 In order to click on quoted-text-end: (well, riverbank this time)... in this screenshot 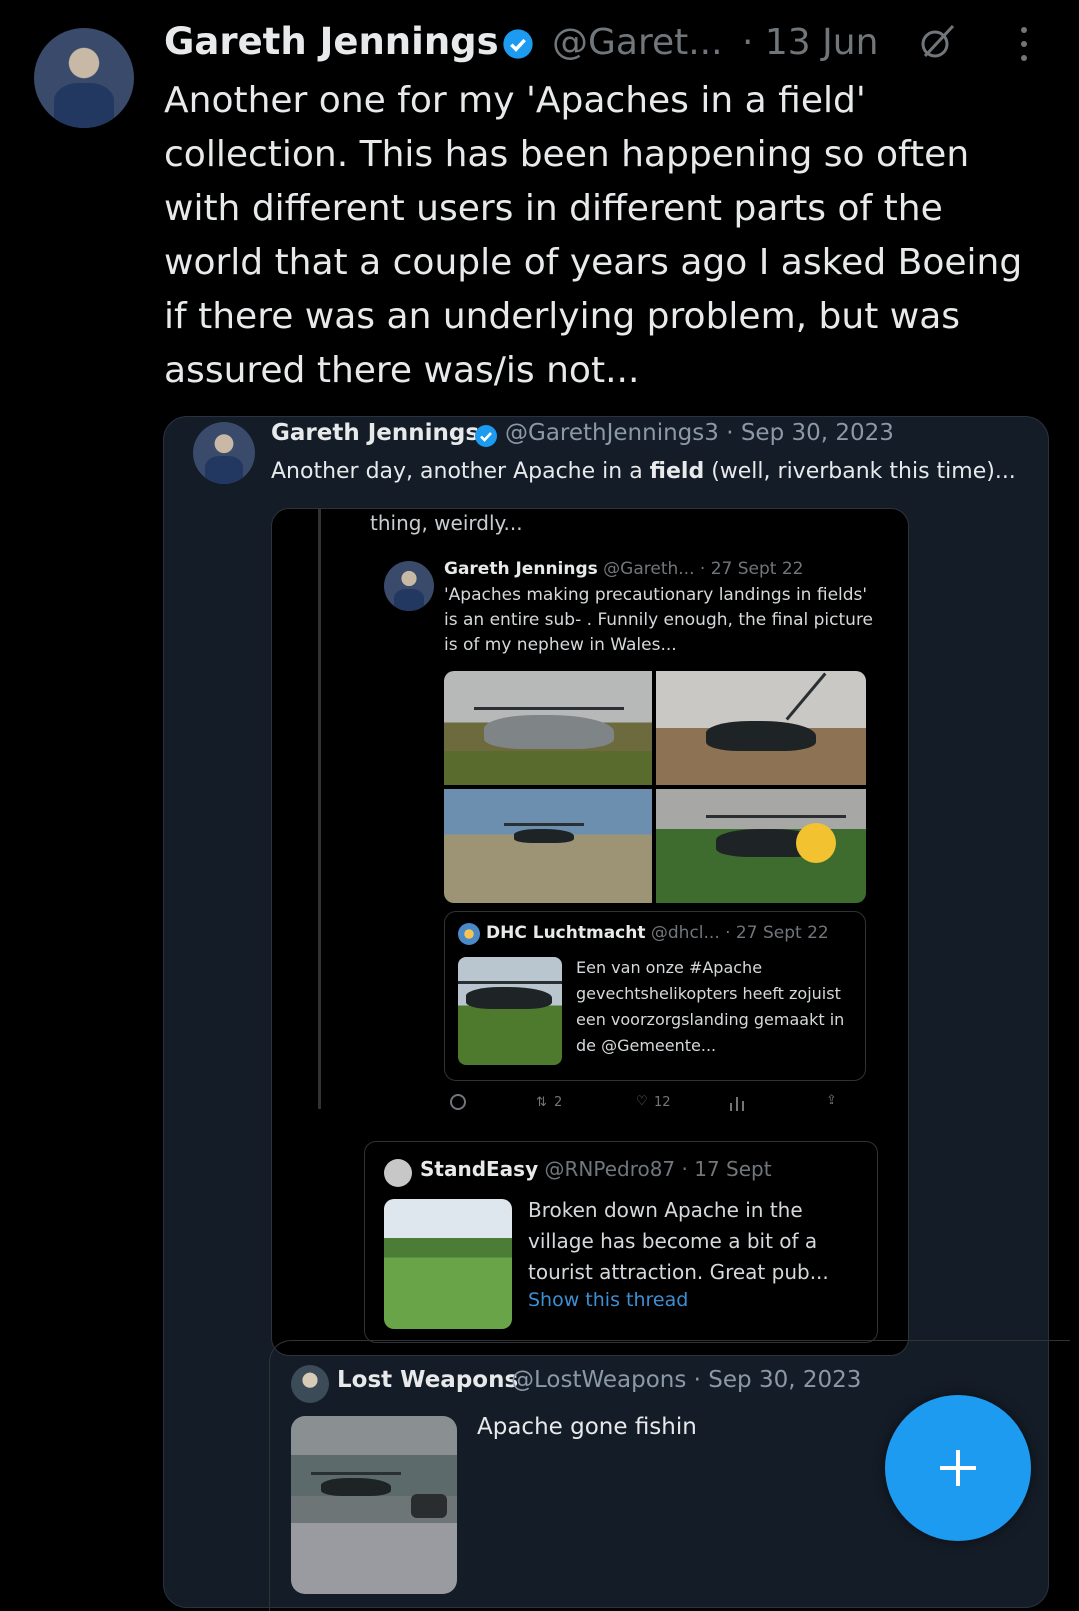, I will do `click(860, 471)`.